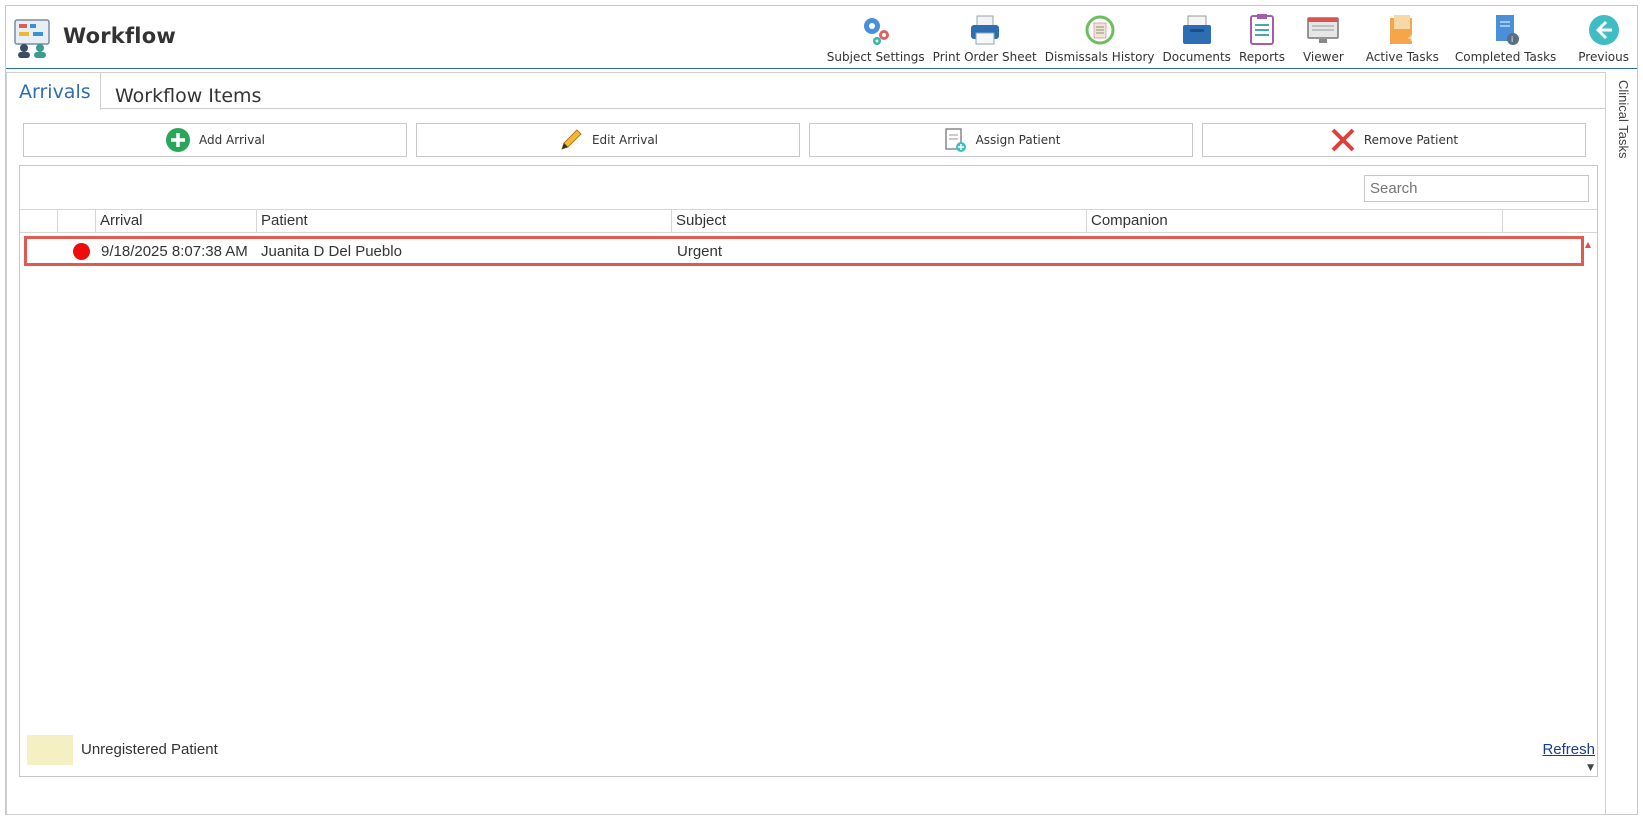 This screenshot has width=1643, height=820. I want to click on column-header-patient: Patient, so click(464, 221).